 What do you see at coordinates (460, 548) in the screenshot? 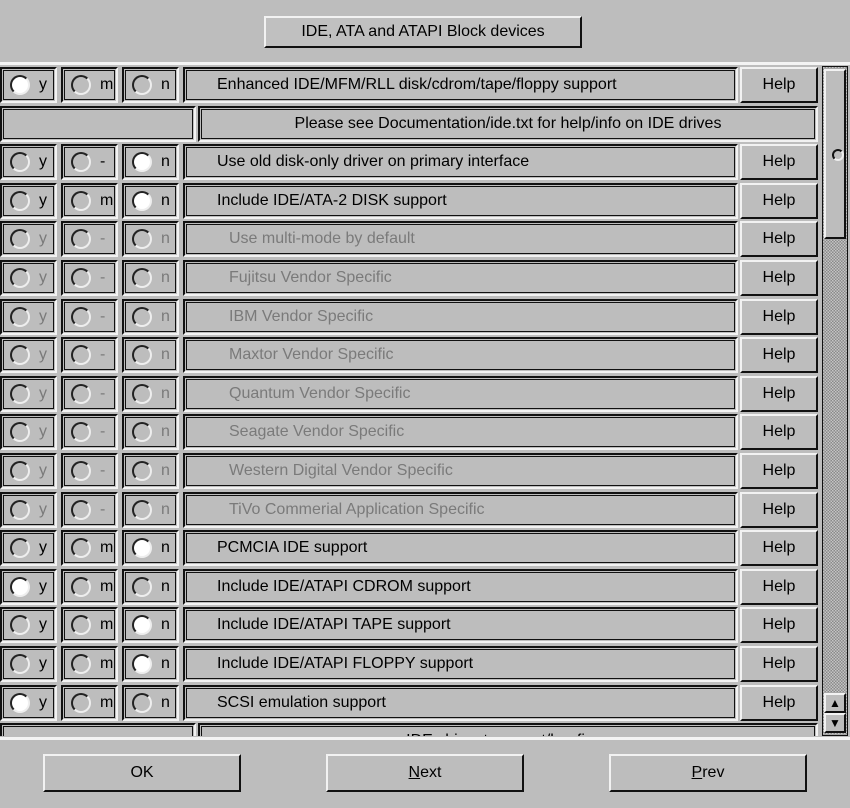
I see `option-prompt: PCMCIA IDE support` at bounding box center [460, 548].